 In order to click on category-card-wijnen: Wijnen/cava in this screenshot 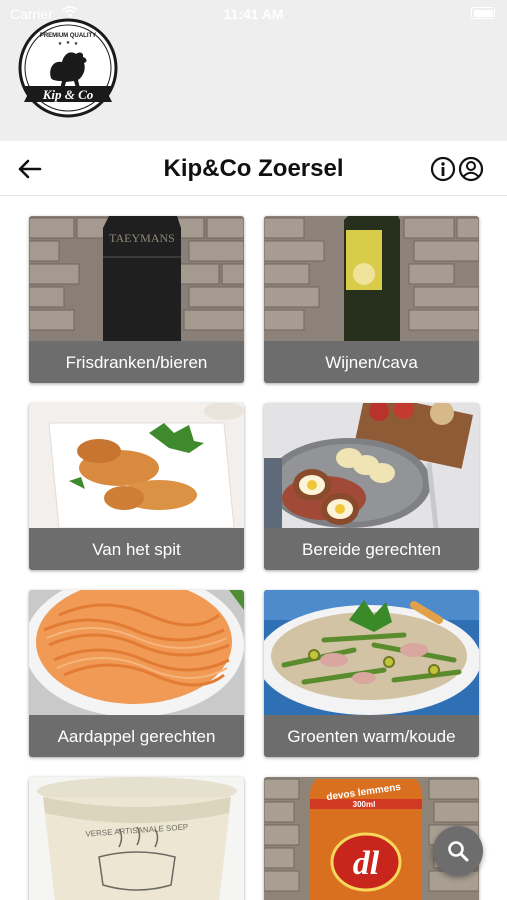, I will do `click(371, 299)`.